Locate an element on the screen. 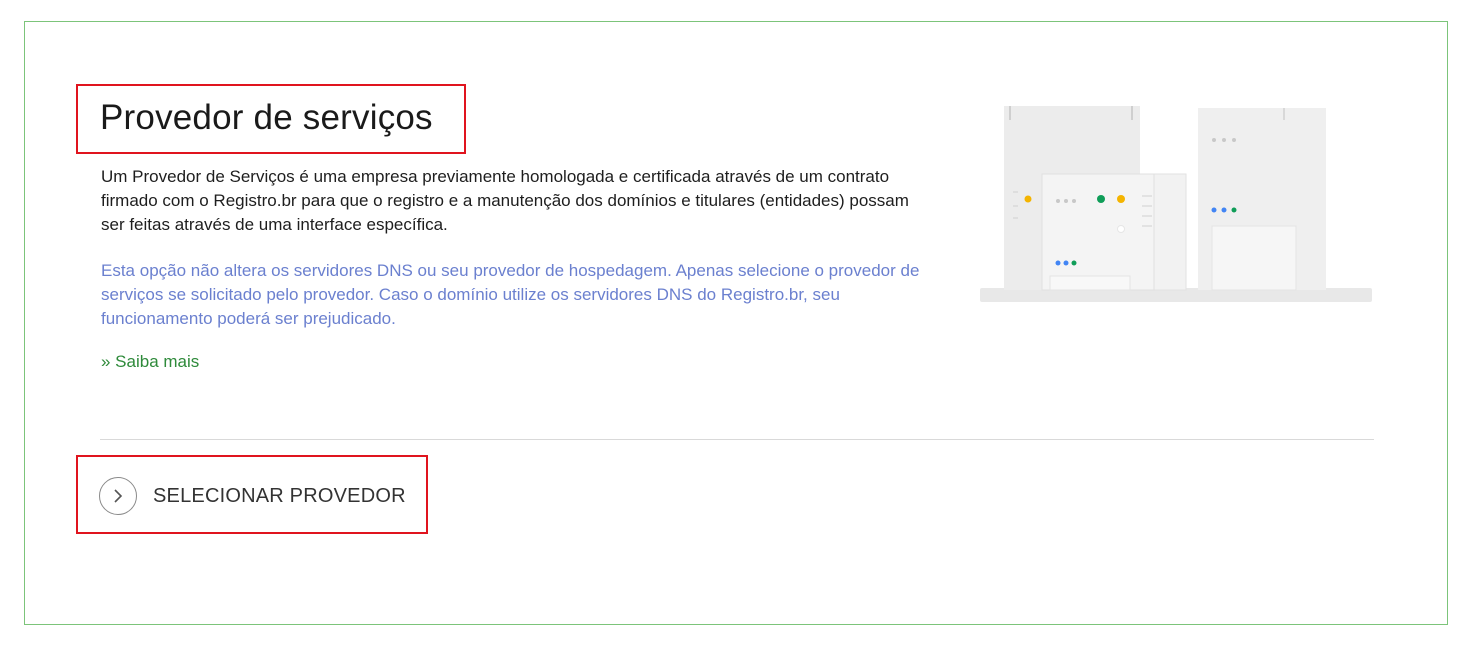 The image size is (1472, 651). divider is located at coordinates (737, 439).